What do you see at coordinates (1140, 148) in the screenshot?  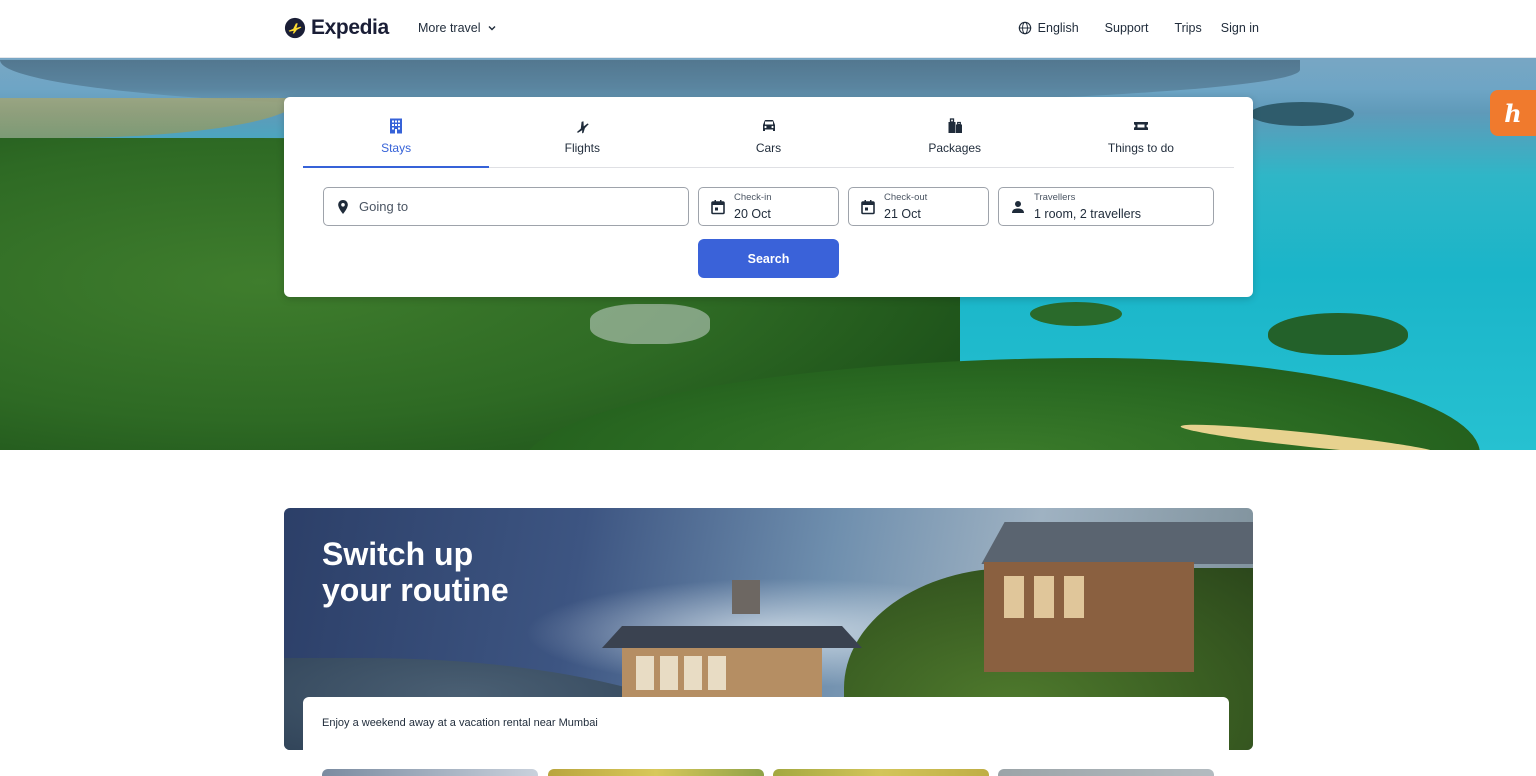 I see `tab-things-to-do-label: Things to do` at bounding box center [1140, 148].